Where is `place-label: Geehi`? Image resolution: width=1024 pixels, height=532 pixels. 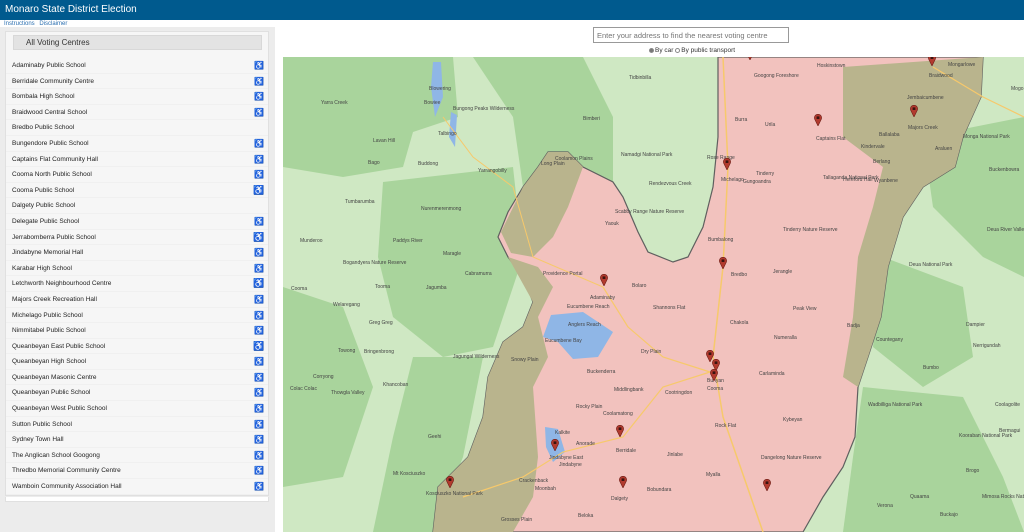
place-label: Geehi is located at coordinates (435, 437).